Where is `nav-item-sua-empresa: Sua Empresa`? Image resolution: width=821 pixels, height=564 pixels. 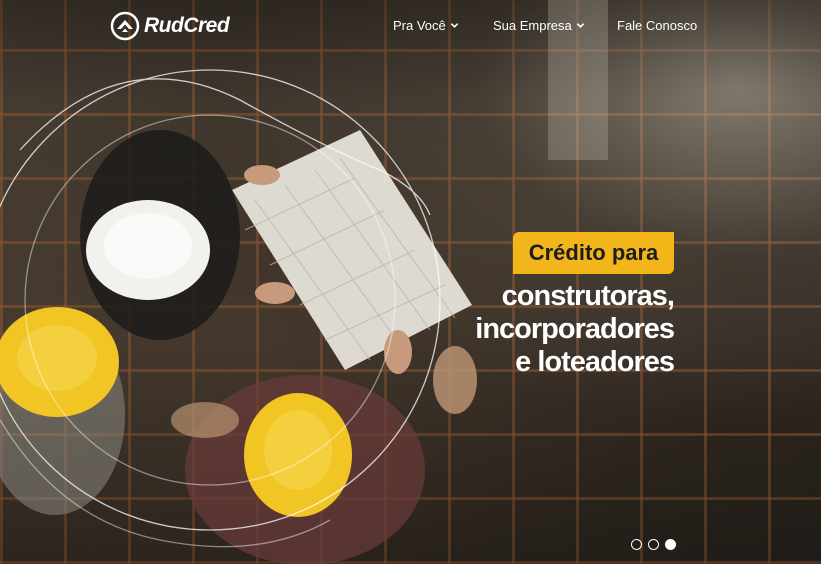
nav-item-sua-empresa: Sua Empresa is located at coordinates (539, 25).